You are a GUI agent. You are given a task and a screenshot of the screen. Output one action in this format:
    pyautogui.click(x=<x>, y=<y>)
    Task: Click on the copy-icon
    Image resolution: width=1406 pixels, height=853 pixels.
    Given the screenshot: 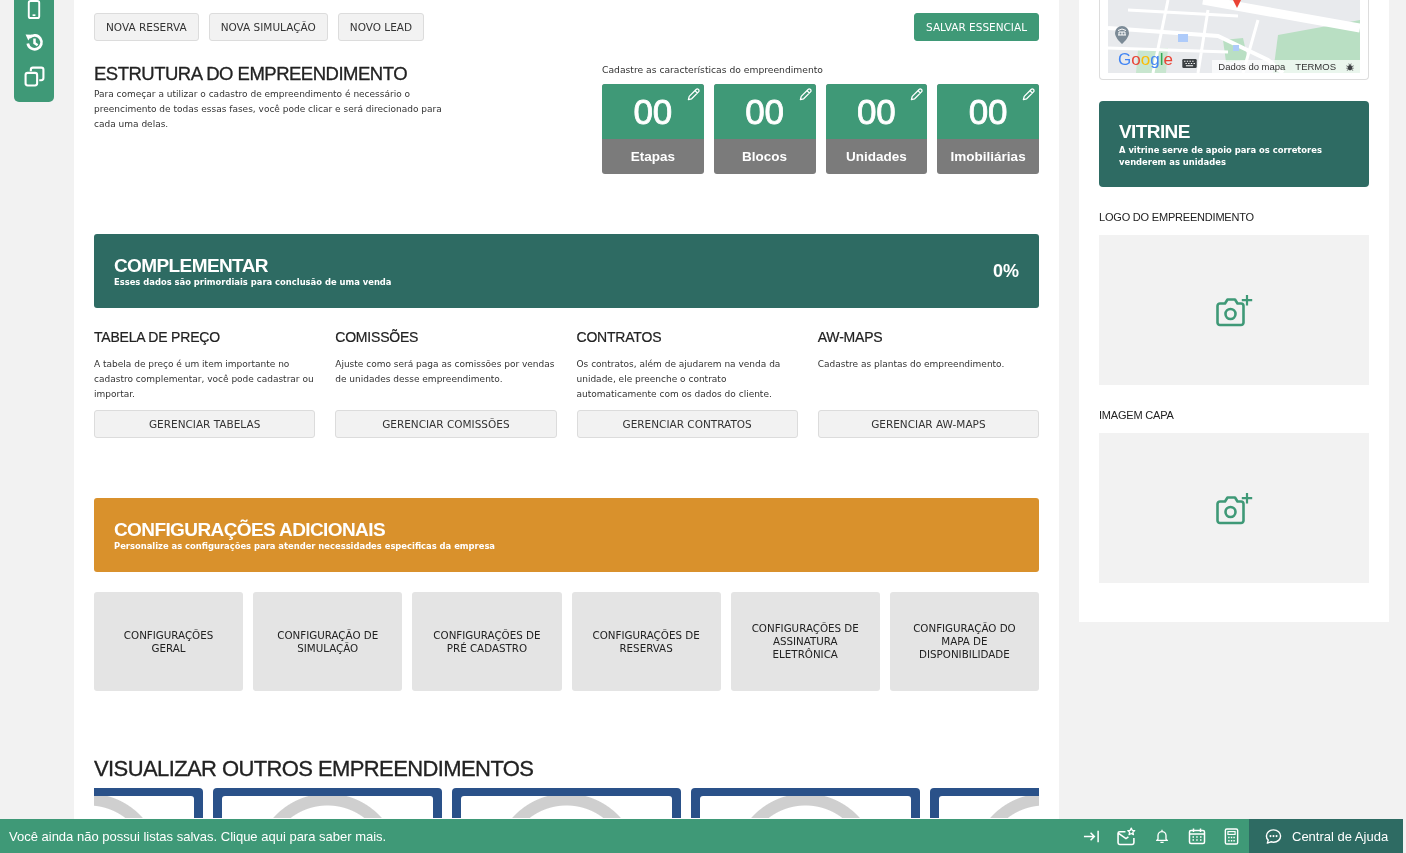 What is the action you would take?
    pyautogui.click(x=34, y=76)
    